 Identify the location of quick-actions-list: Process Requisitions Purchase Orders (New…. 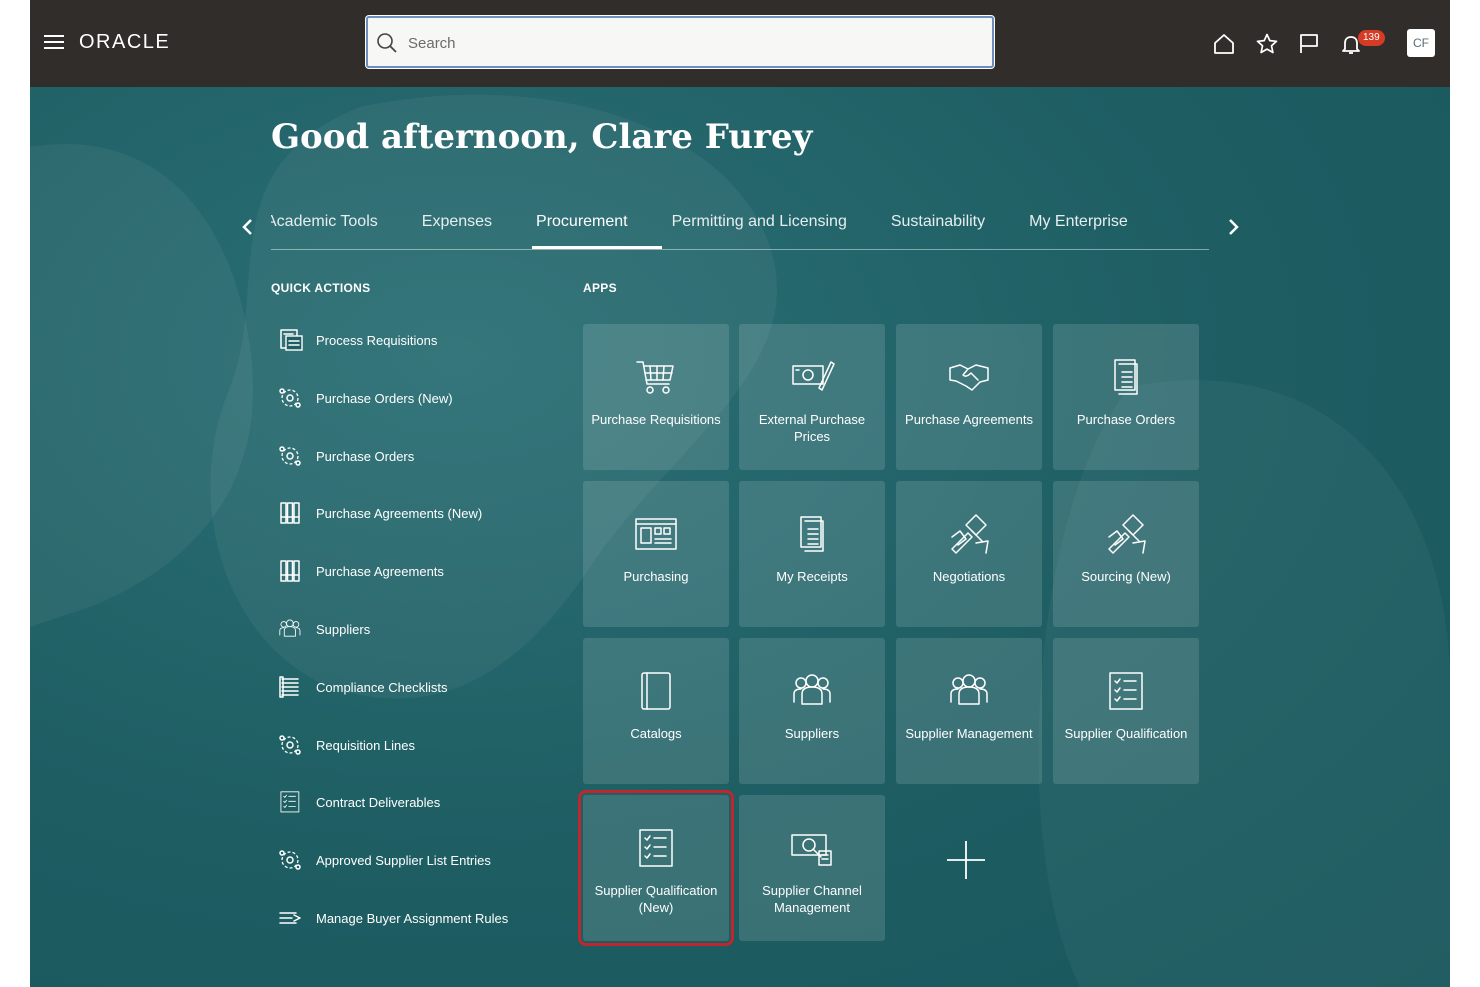
(421, 640).